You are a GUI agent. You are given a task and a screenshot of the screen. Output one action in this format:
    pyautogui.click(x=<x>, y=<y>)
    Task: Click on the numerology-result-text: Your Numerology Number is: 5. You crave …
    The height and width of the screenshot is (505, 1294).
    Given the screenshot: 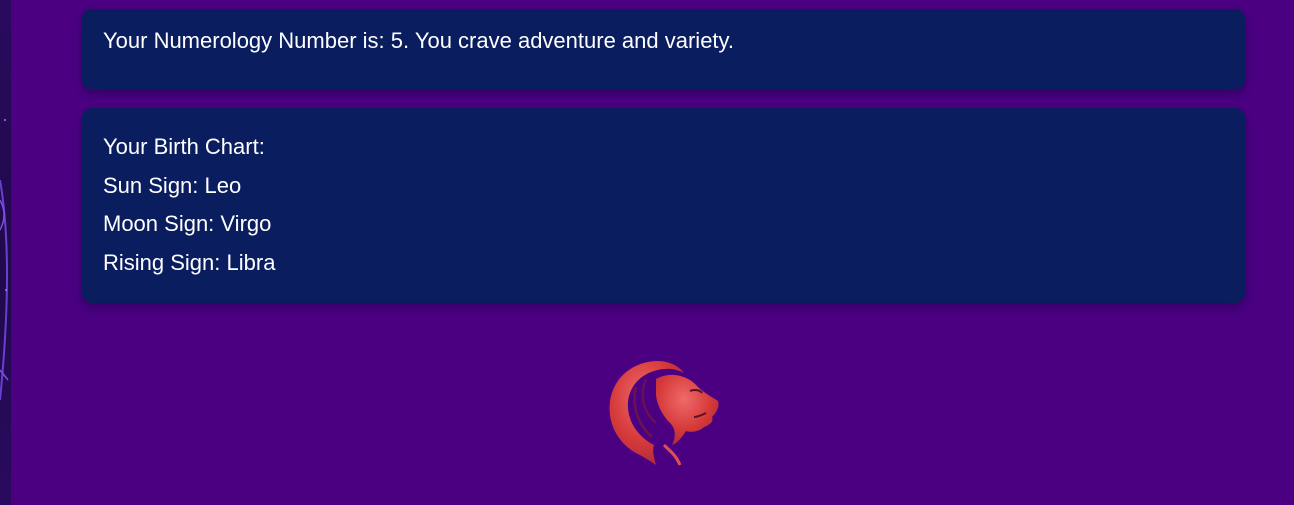 What is the action you would take?
    pyautogui.click(x=419, y=40)
    